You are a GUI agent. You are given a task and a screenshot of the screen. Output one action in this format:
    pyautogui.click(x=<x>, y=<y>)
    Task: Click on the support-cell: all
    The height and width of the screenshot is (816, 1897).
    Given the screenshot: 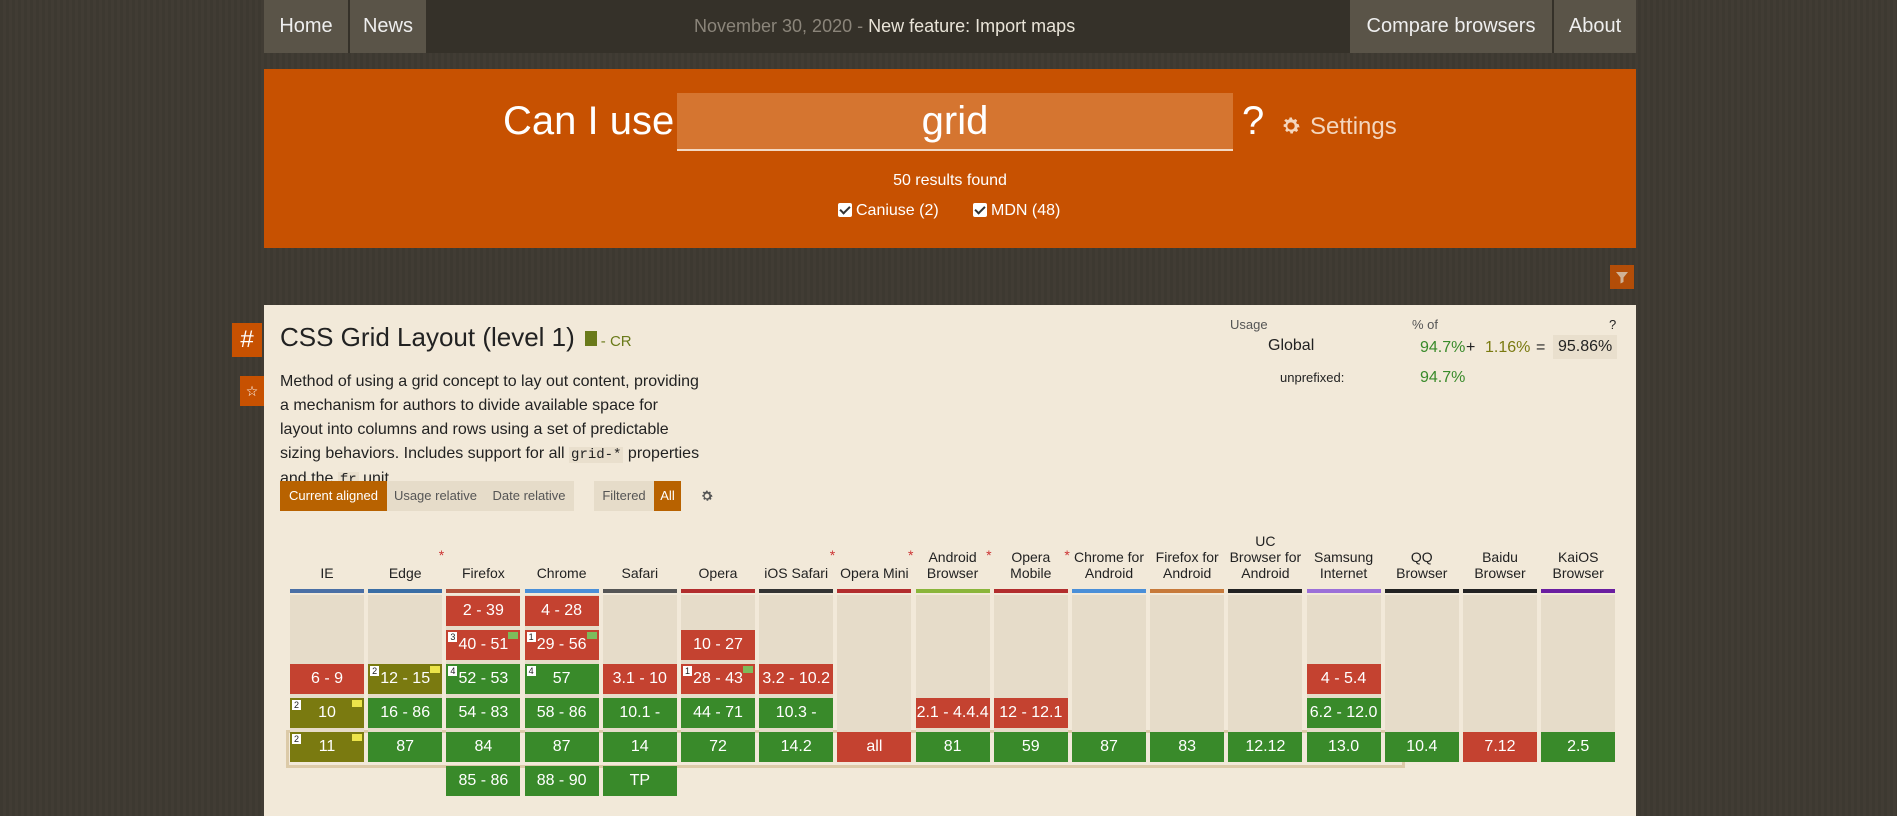 What is the action you would take?
    pyautogui.click(x=874, y=747)
    